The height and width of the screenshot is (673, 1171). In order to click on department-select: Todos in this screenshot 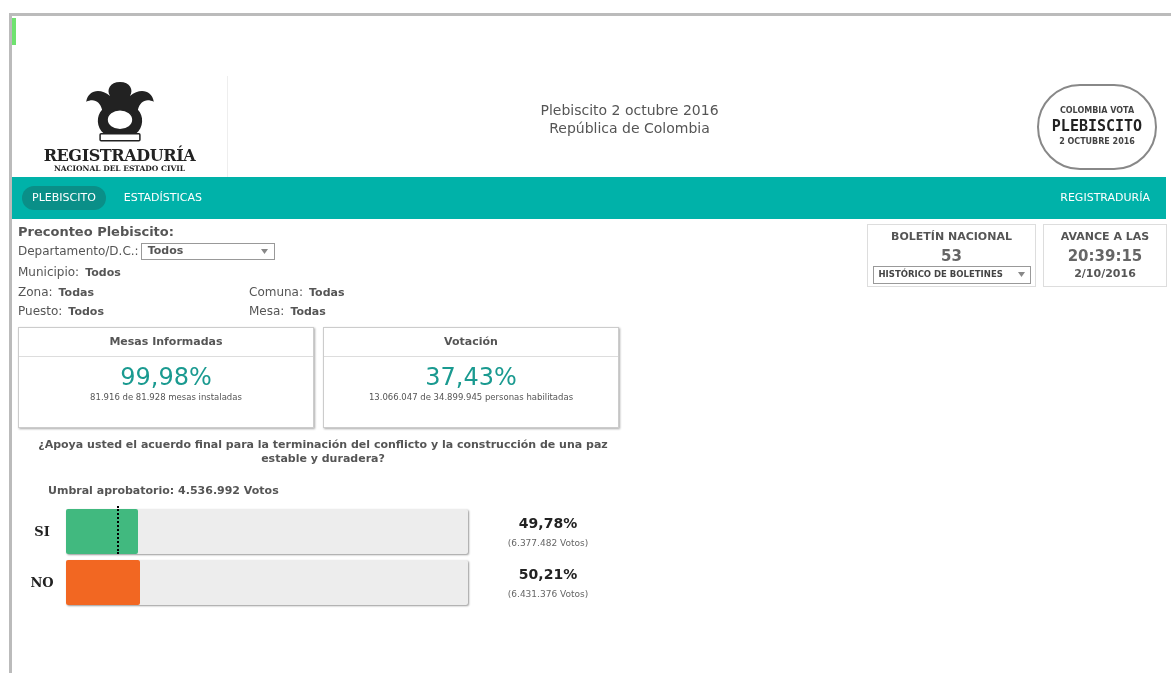, I will do `click(207, 251)`.